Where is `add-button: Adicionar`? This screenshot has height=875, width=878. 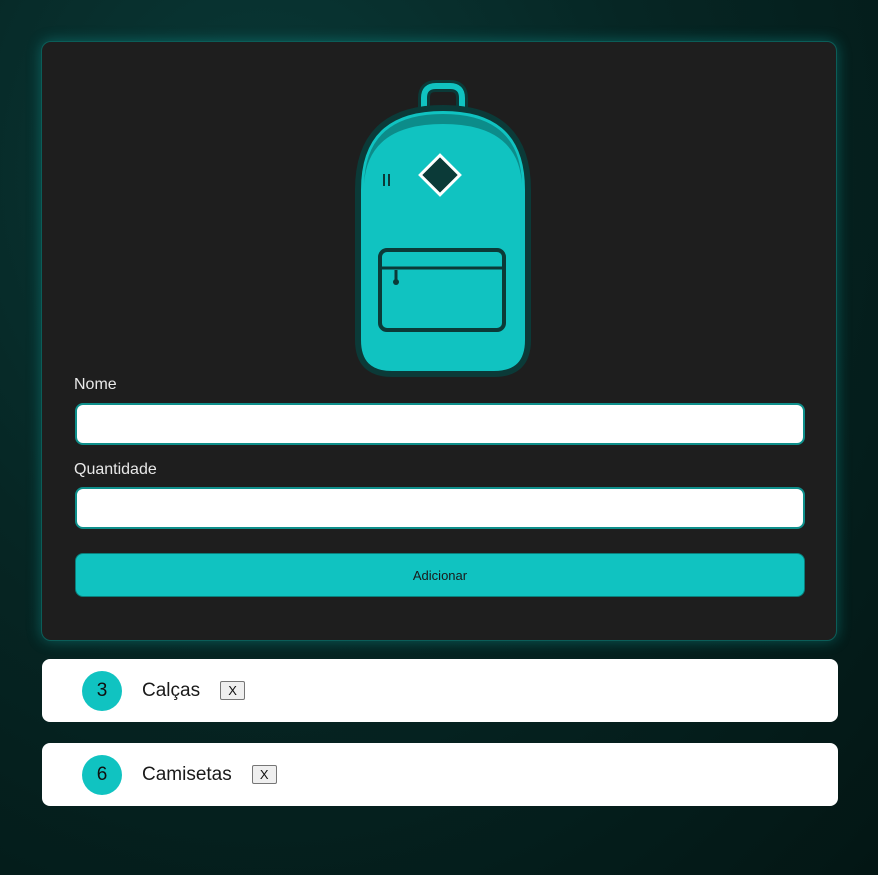
add-button: Adicionar is located at coordinates (440, 575).